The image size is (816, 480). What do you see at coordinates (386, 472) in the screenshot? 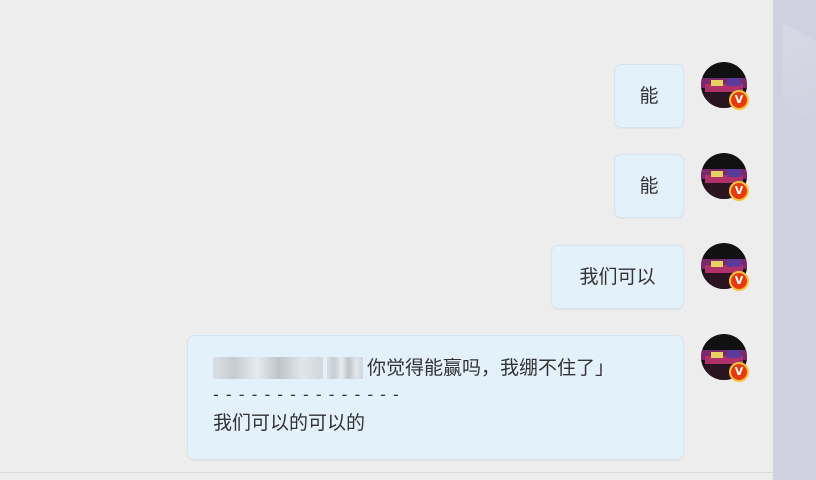
I see `input-divider` at bounding box center [386, 472].